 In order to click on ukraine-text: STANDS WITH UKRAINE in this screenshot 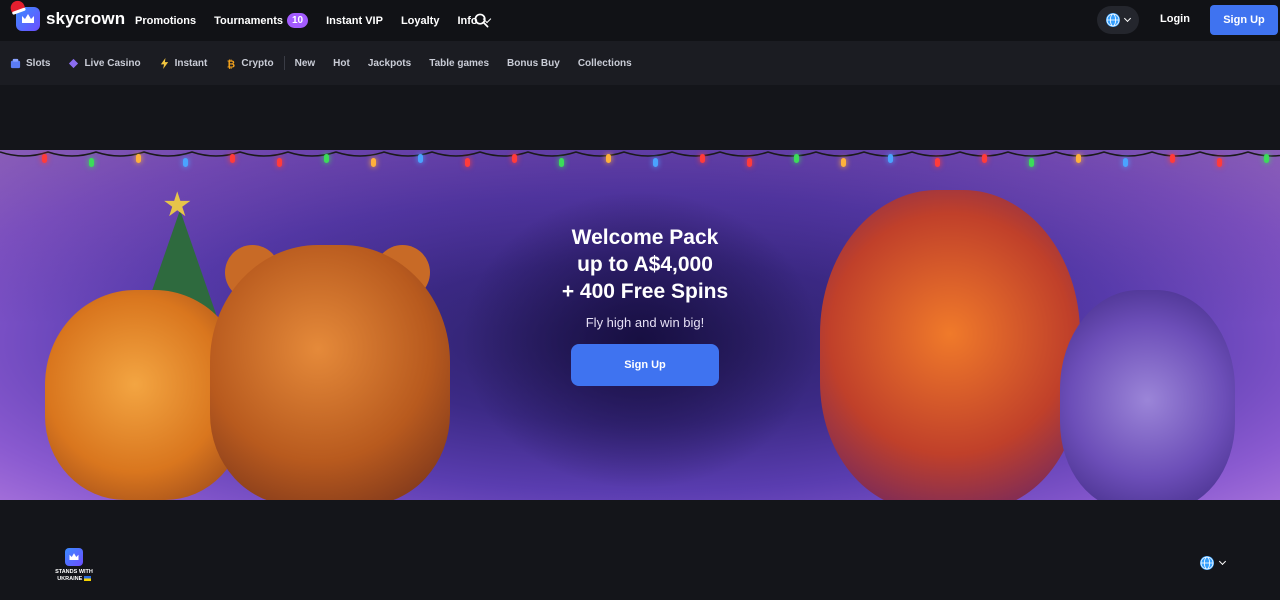, I will do `click(74, 576)`.